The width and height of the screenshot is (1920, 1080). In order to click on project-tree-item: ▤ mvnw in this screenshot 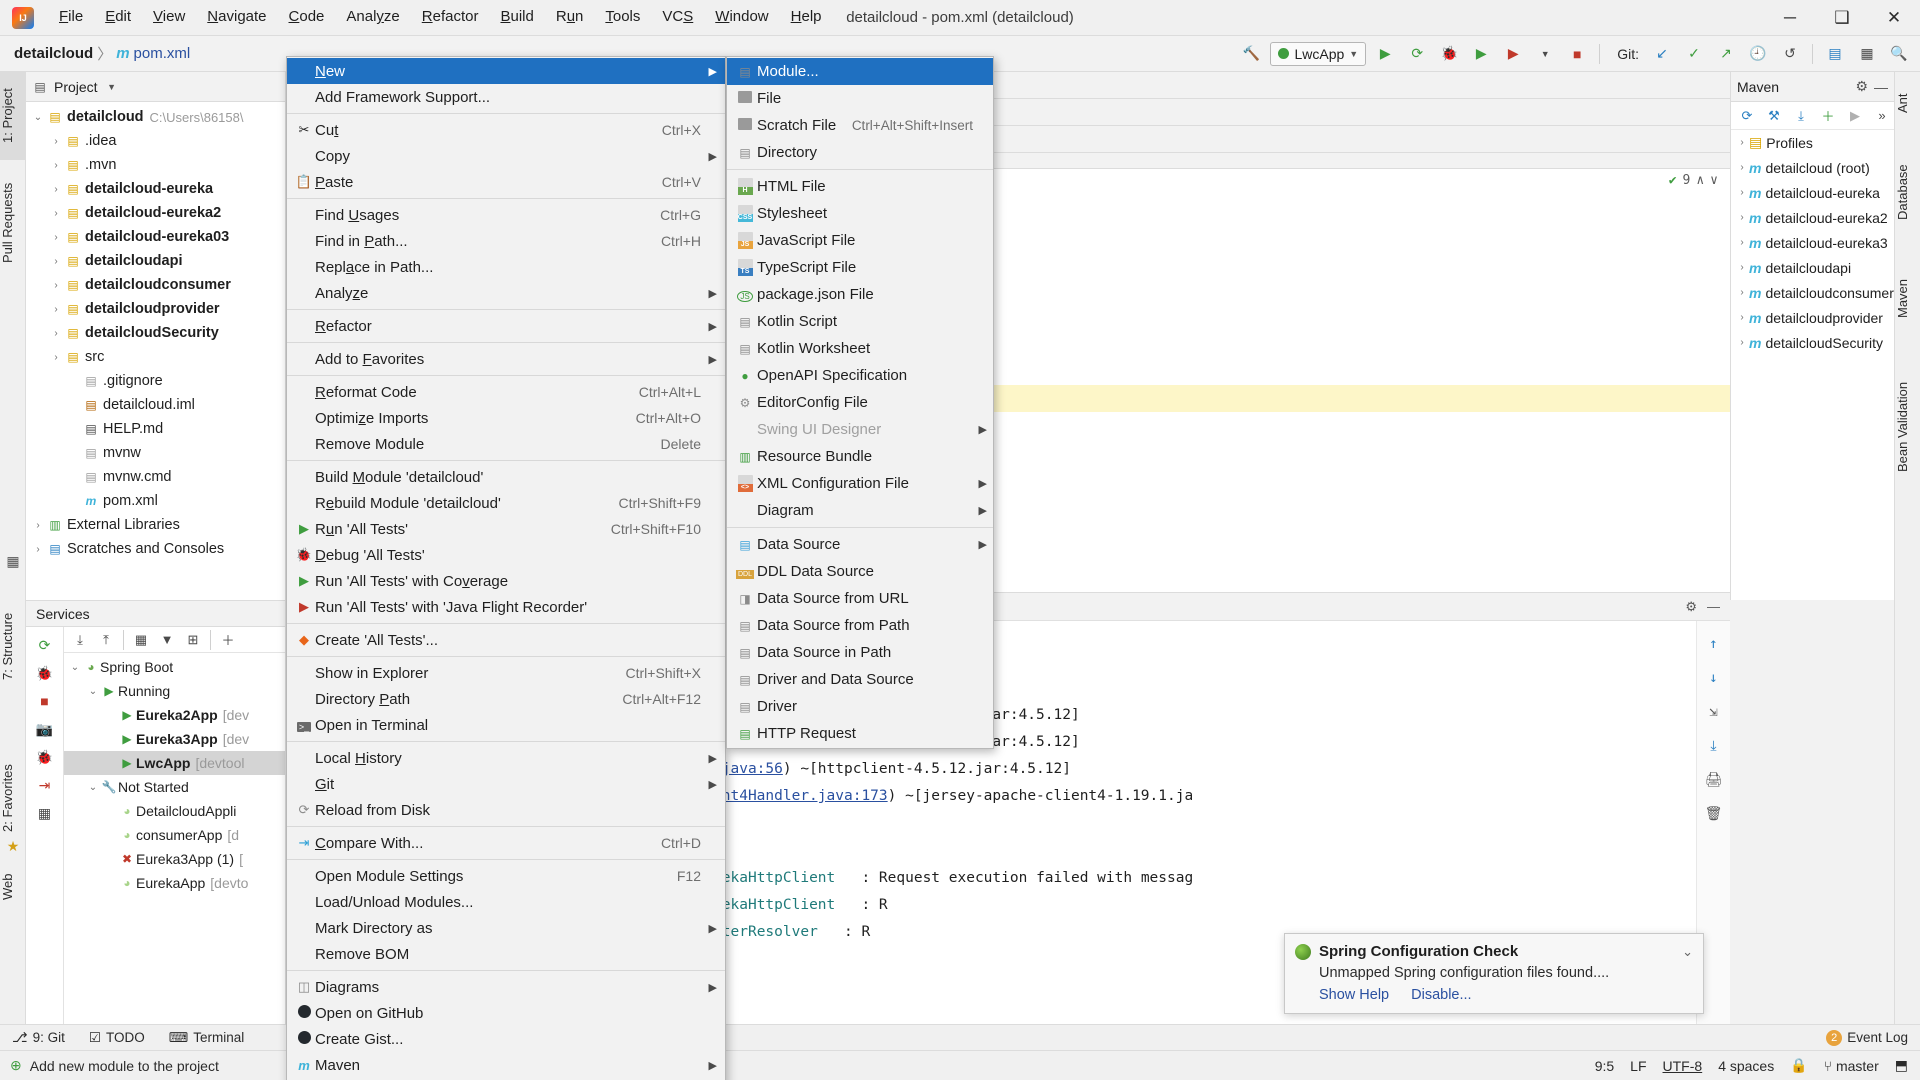, I will do `click(155, 453)`.